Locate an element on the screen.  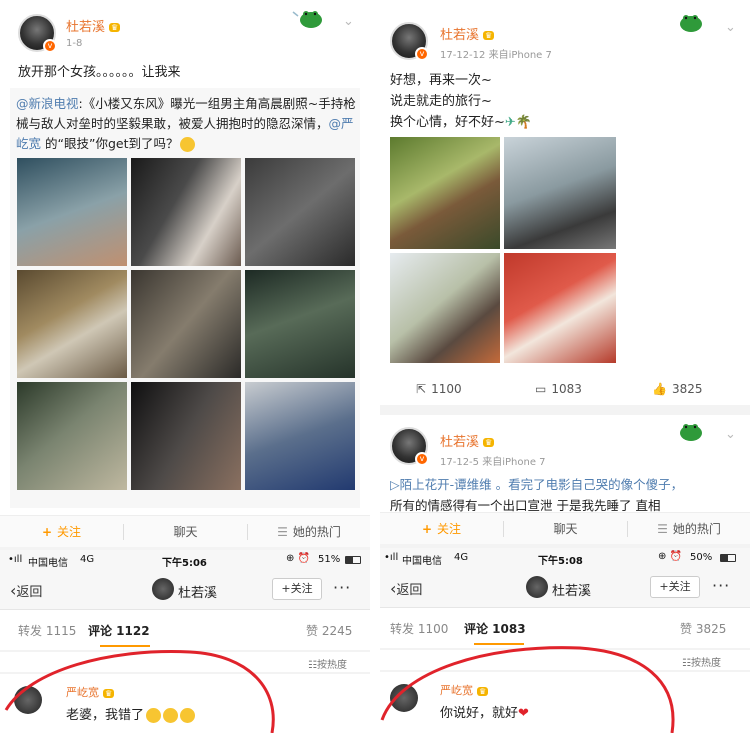
follow-label: 关注 is located at coordinates (69, 532).